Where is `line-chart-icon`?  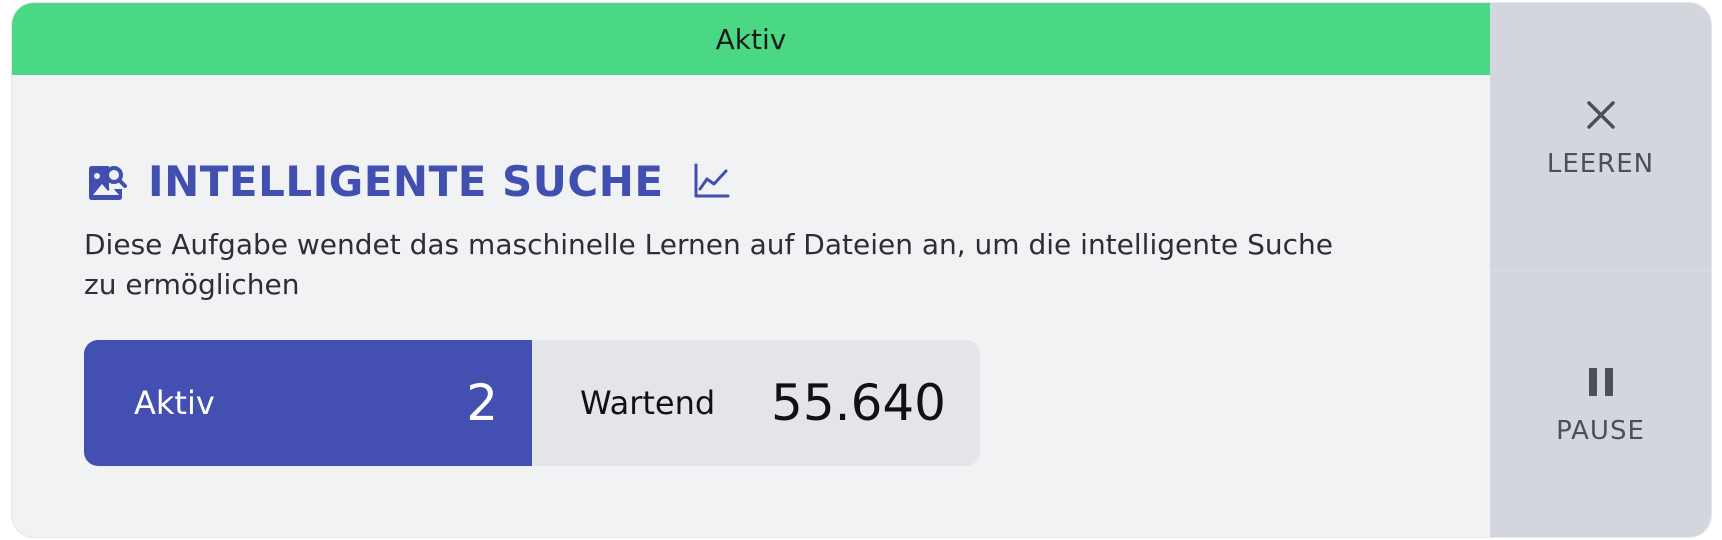 line-chart-icon is located at coordinates (712, 181).